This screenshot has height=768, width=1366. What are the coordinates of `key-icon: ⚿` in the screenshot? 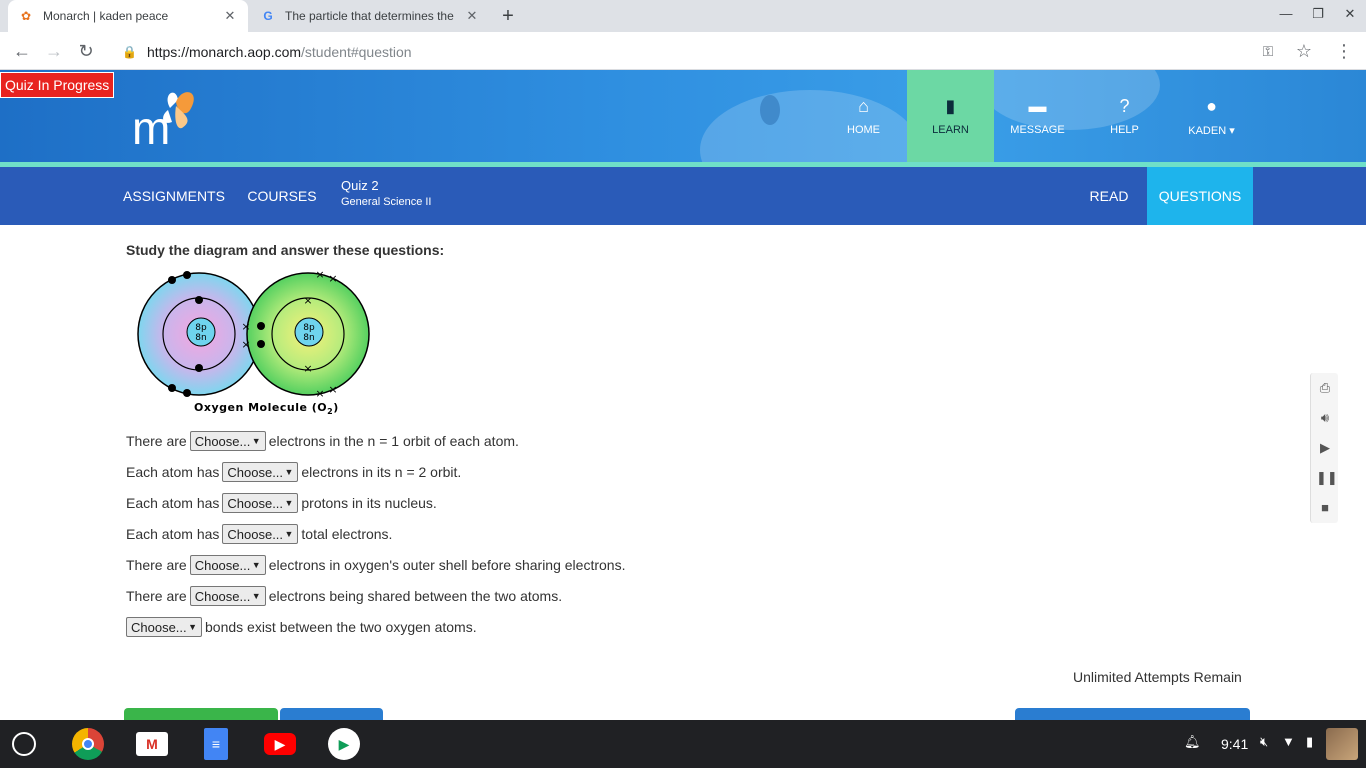 It's located at (1268, 51).